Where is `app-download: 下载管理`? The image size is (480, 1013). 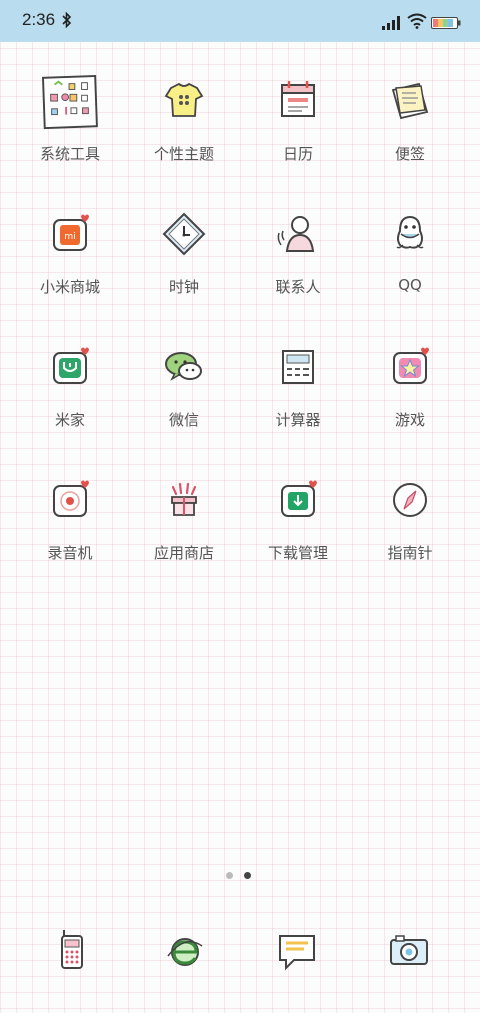 app-download: 下载管理 is located at coordinates (298, 522).